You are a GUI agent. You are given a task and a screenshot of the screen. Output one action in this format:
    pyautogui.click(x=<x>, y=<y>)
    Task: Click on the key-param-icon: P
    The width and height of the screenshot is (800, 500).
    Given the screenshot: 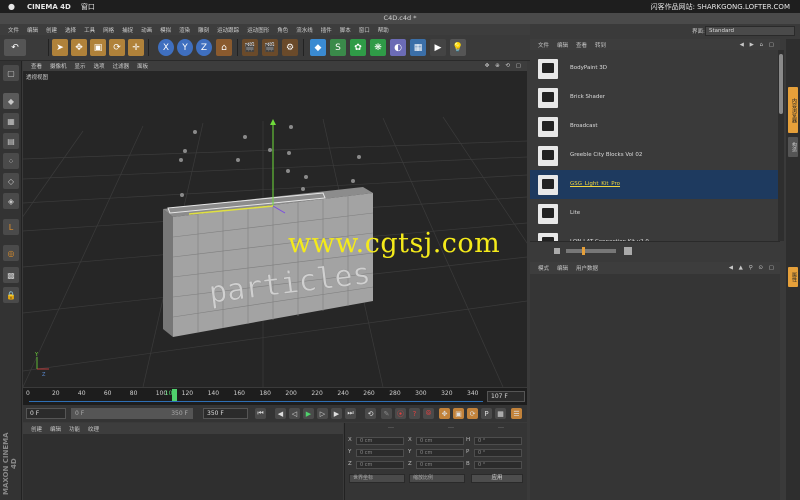 What is the action you would take?
    pyautogui.click(x=486, y=413)
    